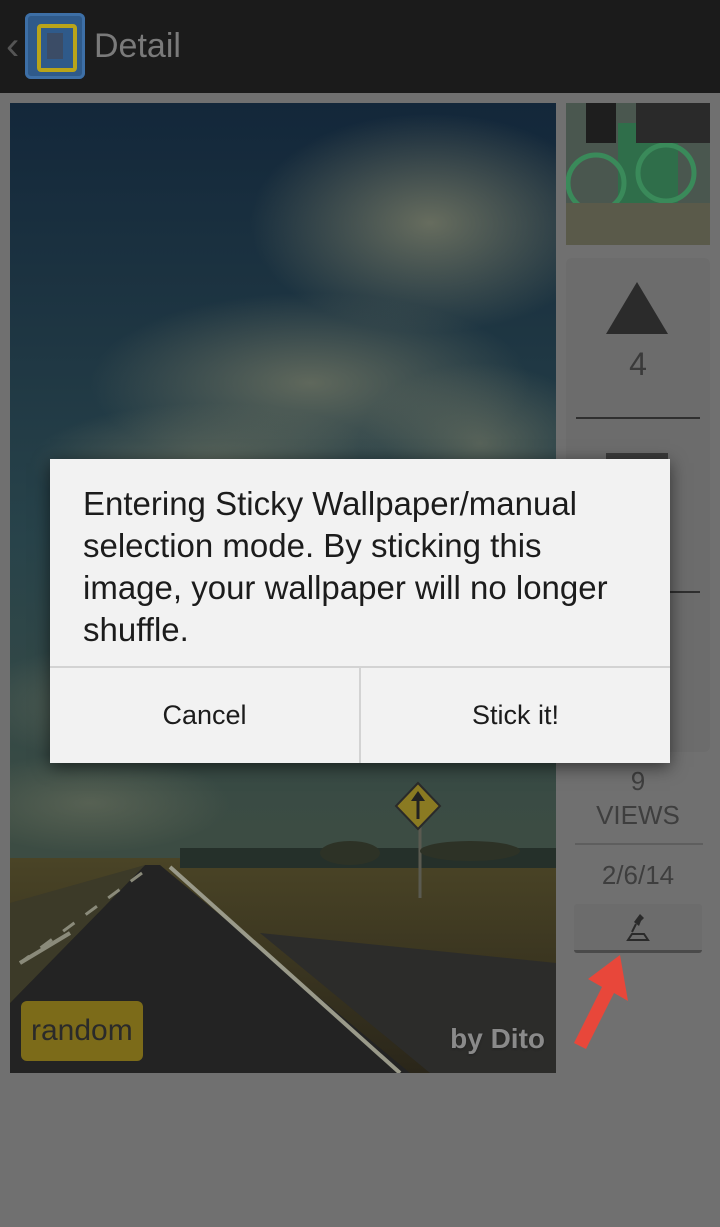 This screenshot has width=720, height=1227. What do you see at coordinates (137, 46) in the screenshot?
I see `page-title: Detail` at bounding box center [137, 46].